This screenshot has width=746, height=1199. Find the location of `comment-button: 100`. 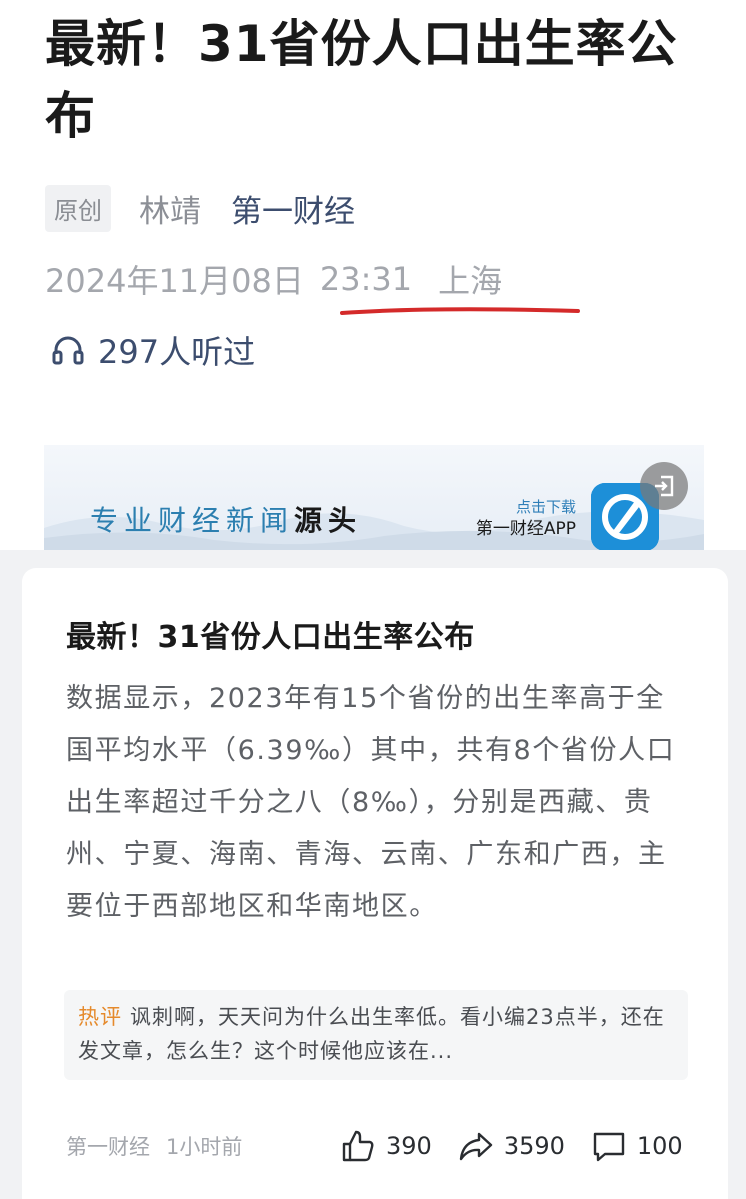

comment-button: 100 is located at coordinates (637, 1146).